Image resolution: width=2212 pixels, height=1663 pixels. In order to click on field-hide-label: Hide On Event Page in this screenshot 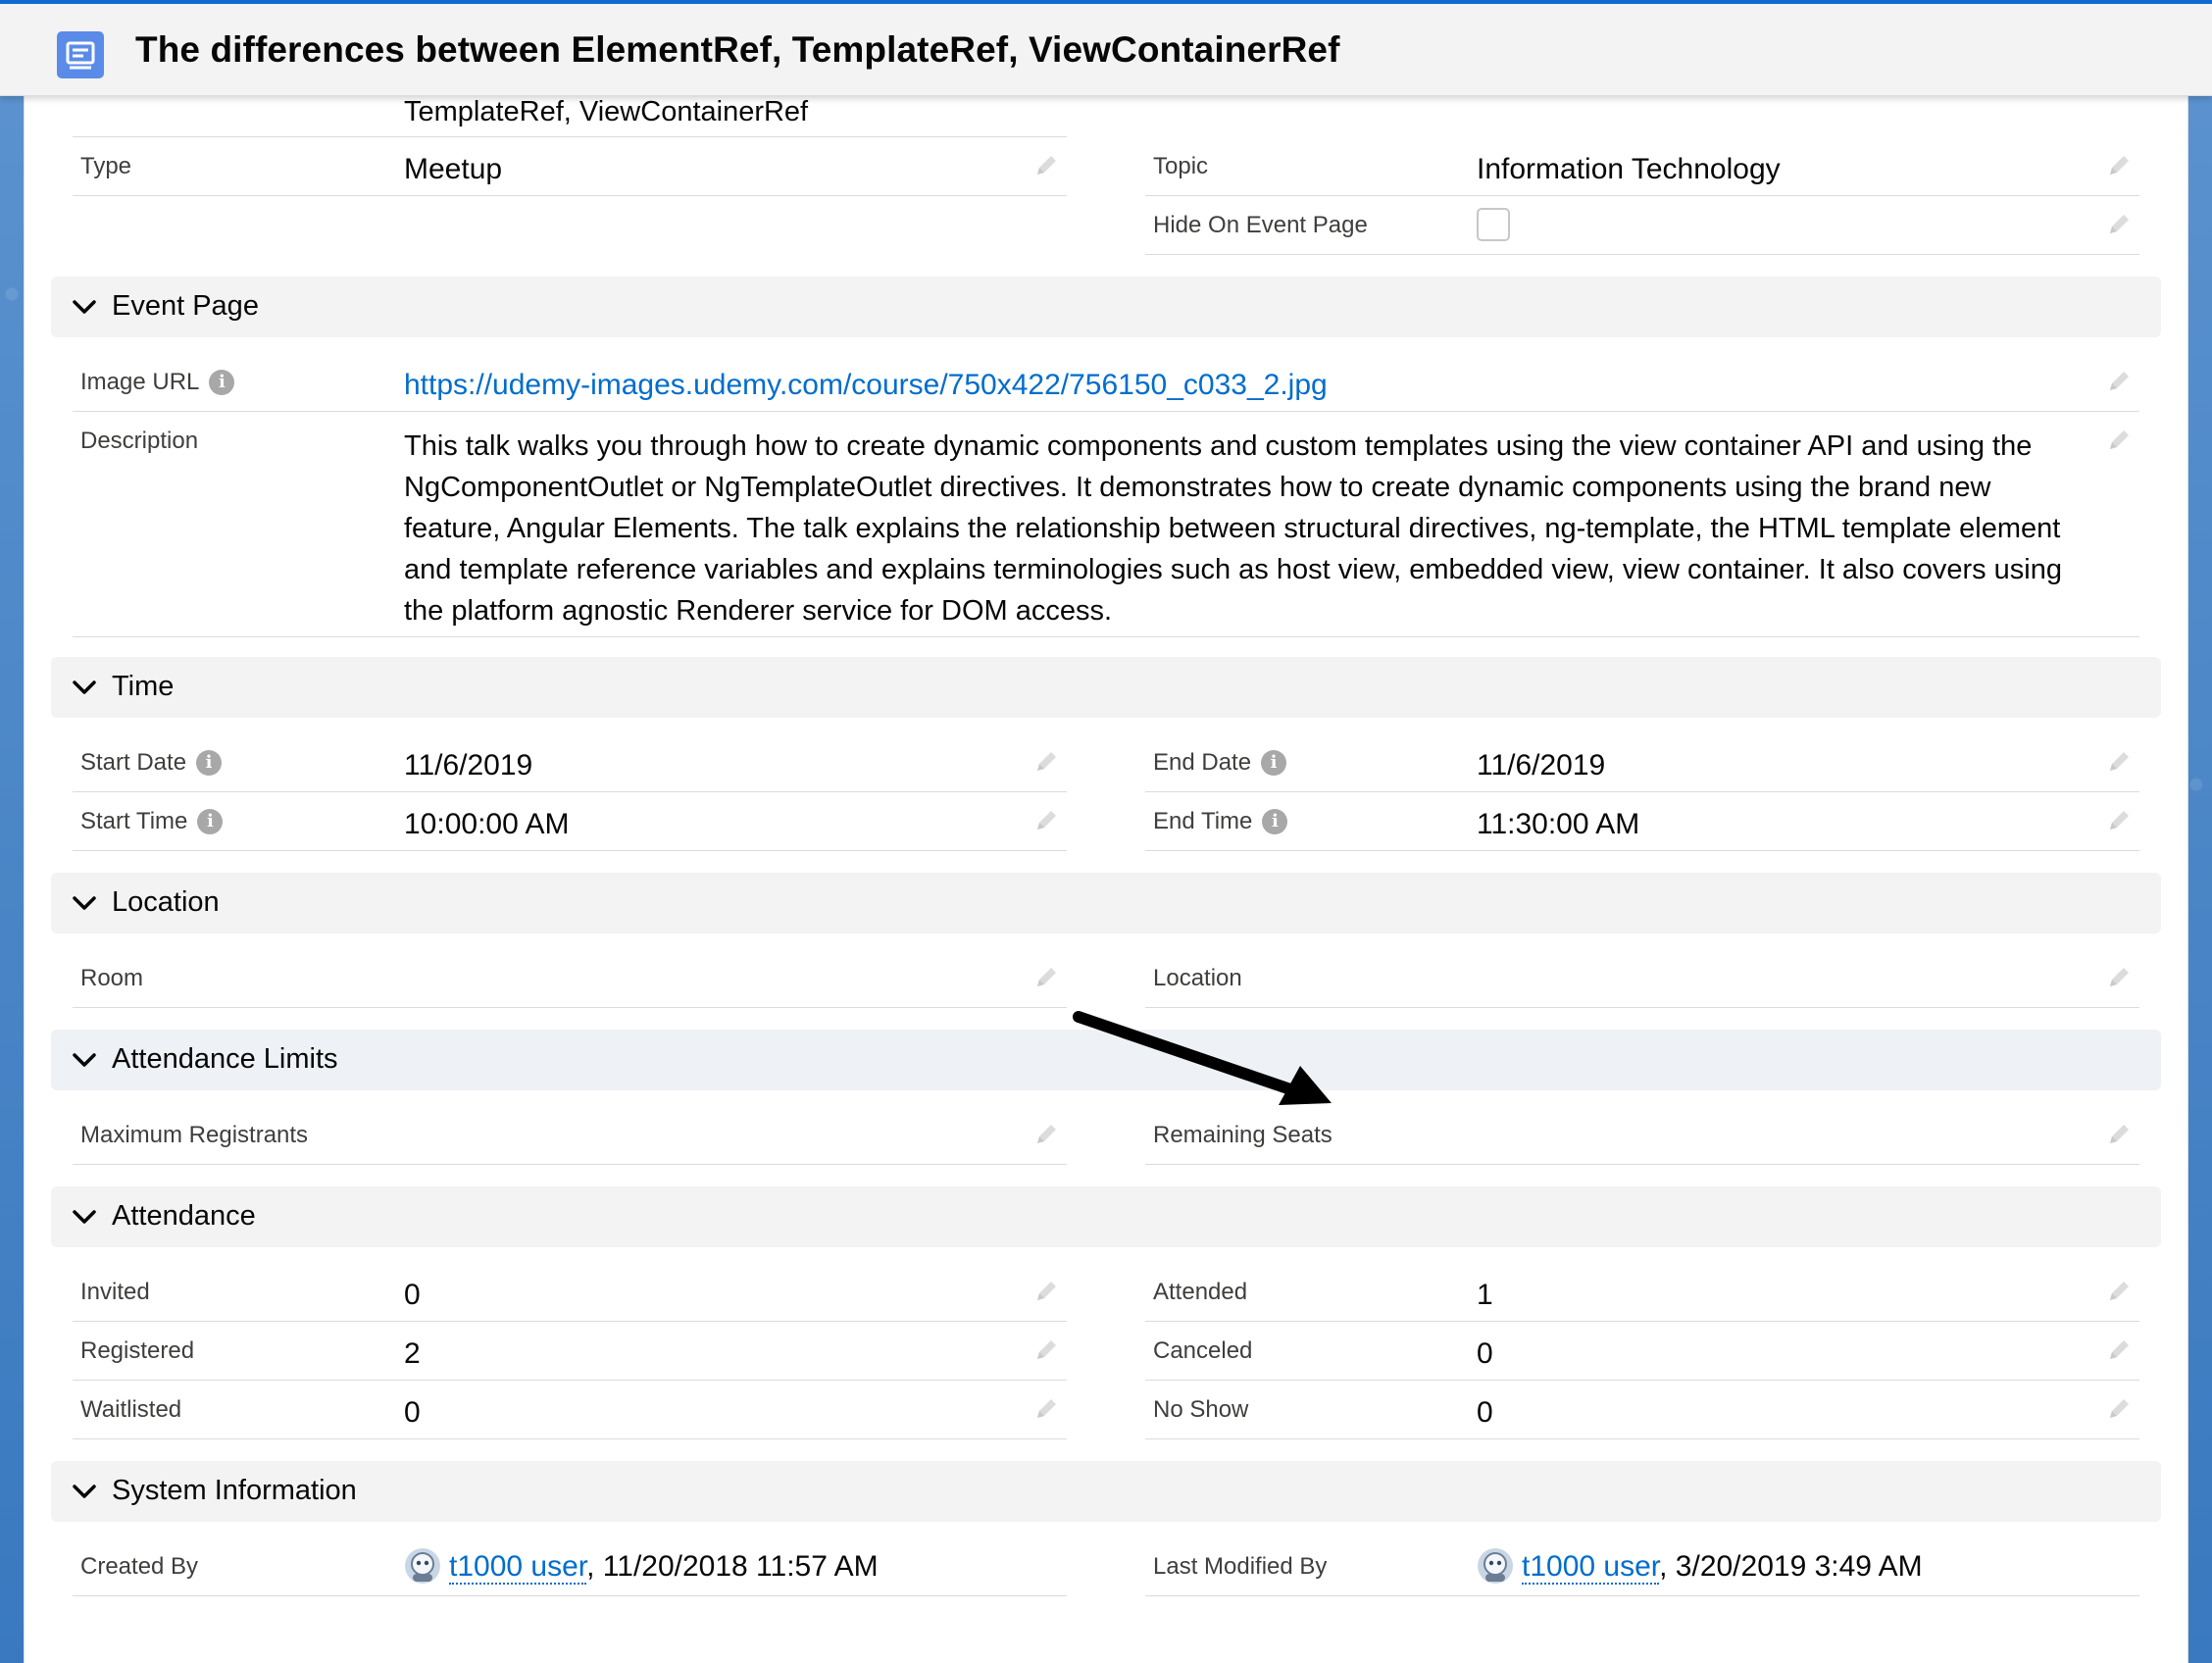, I will do `click(1261, 225)`.